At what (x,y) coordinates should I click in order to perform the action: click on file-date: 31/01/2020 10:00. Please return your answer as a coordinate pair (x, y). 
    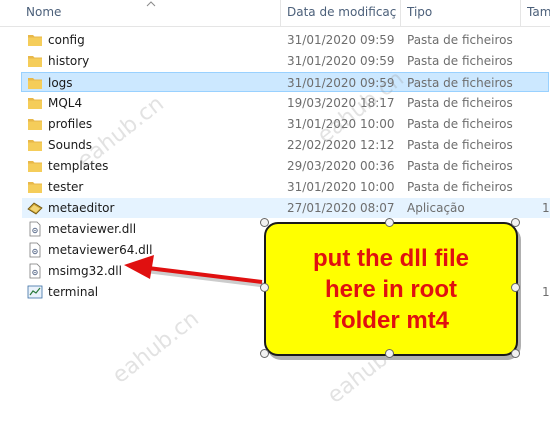
    Looking at the image, I should click on (341, 187).